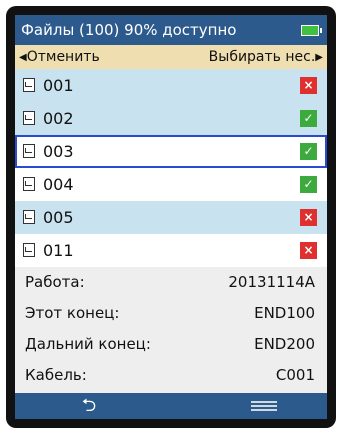 Image resolution: width=342 pixels, height=434 pixels. What do you see at coordinates (23, 57) in the screenshot?
I see `left-triangle-icon: ◀` at bounding box center [23, 57].